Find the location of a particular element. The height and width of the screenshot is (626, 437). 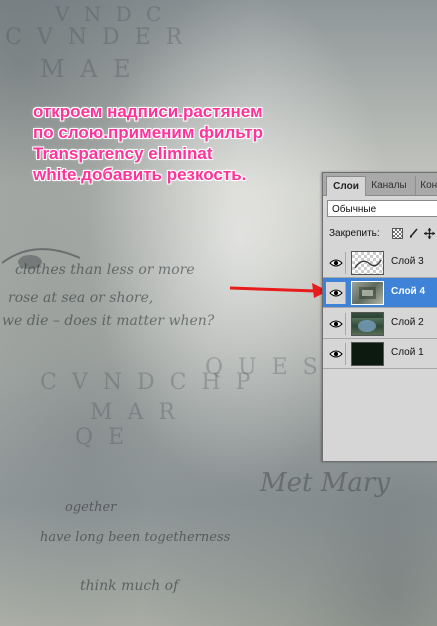

layer-name: Слой 3 is located at coordinates (407, 261).